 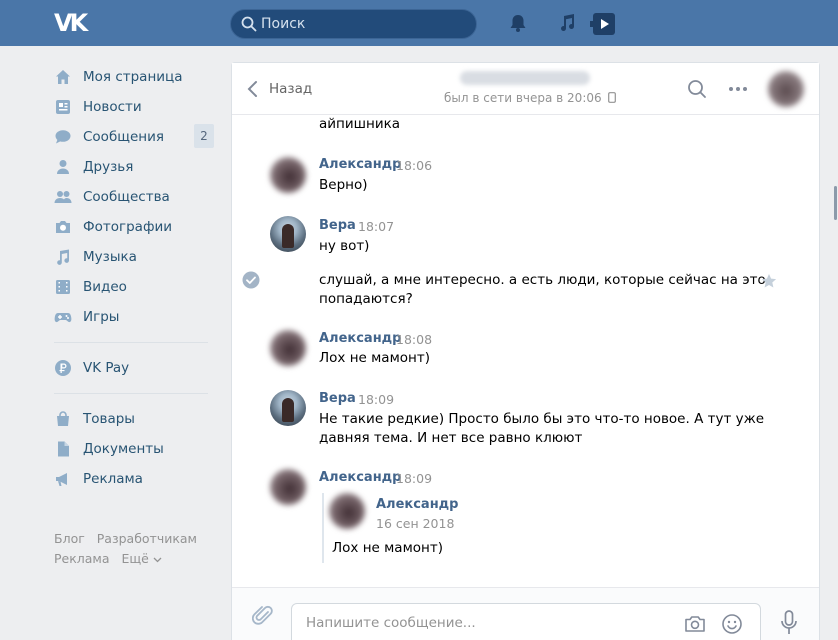 I want to click on sidebar-item-label: Видео, so click(x=105, y=287).